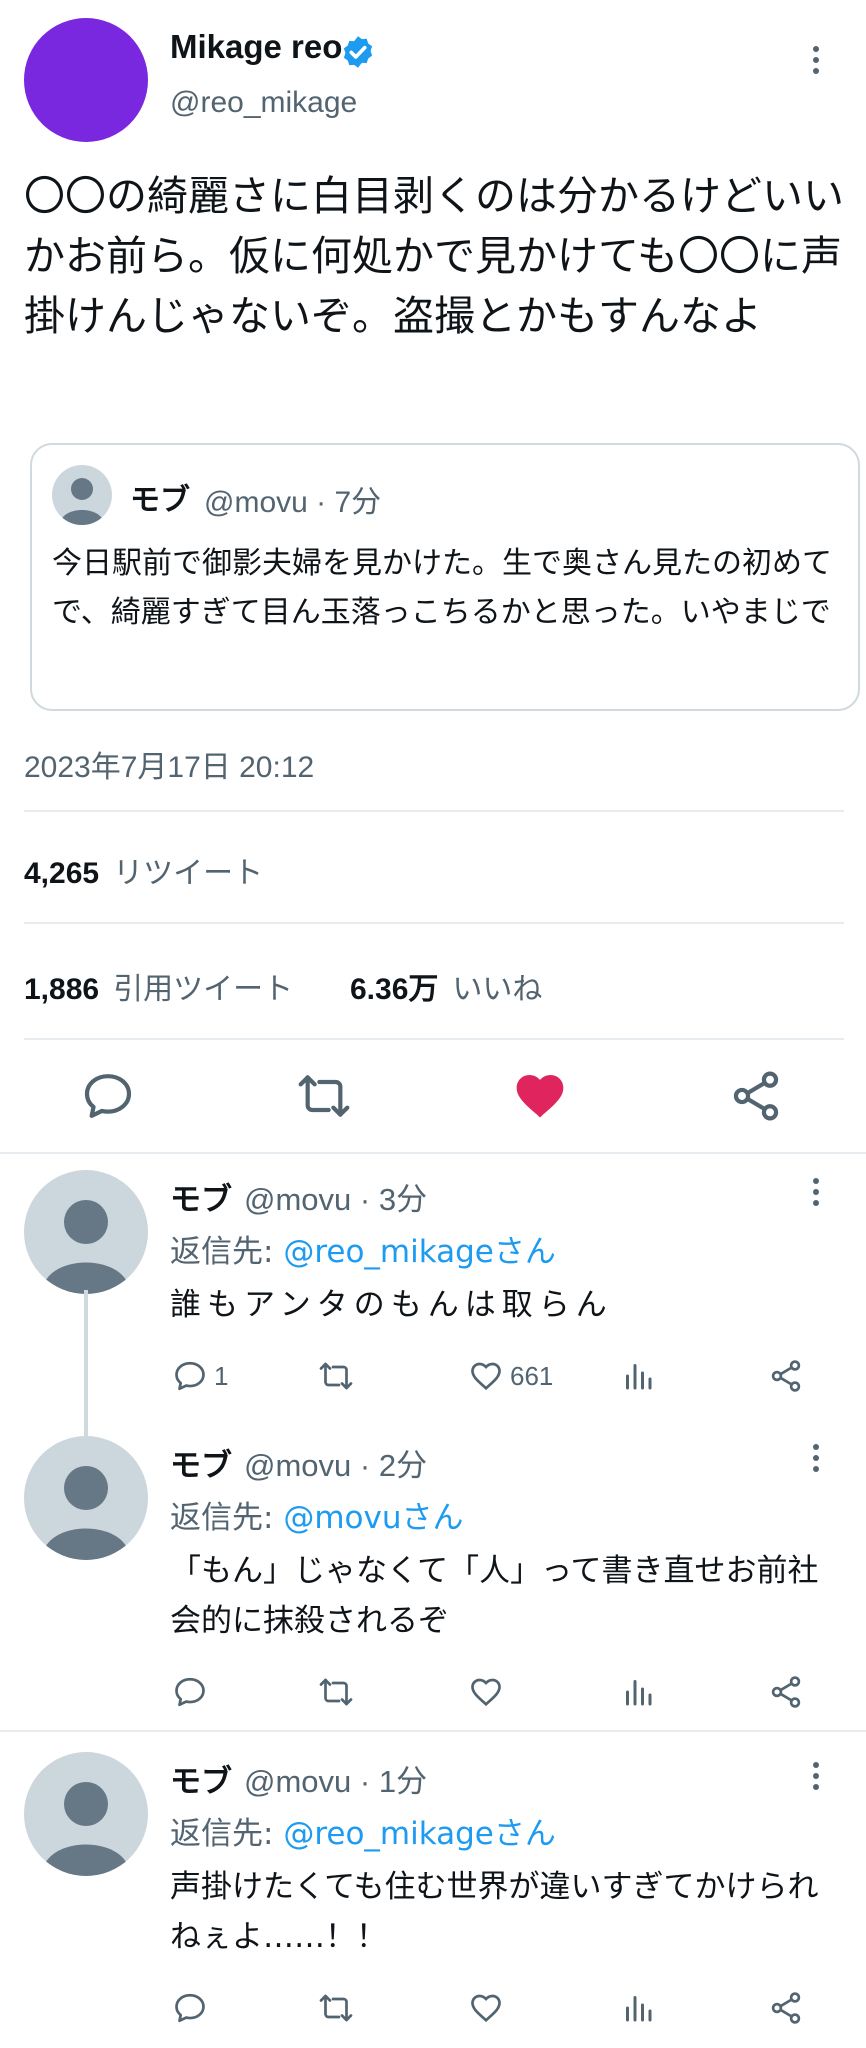 Image resolution: width=866 pixels, height=2048 pixels. Describe the element at coordinates (394, 989) in the screenshot. I see `likes-count: 6.36万` at that location.